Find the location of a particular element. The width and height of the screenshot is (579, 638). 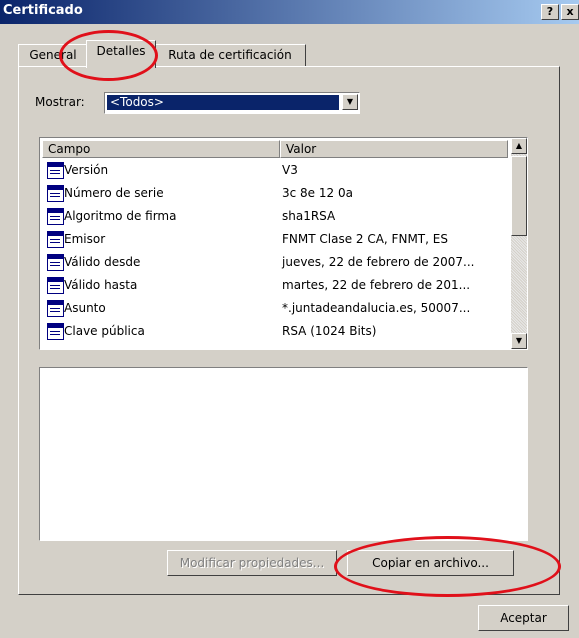

field-value: V3 is located at coordinates (290, 170).